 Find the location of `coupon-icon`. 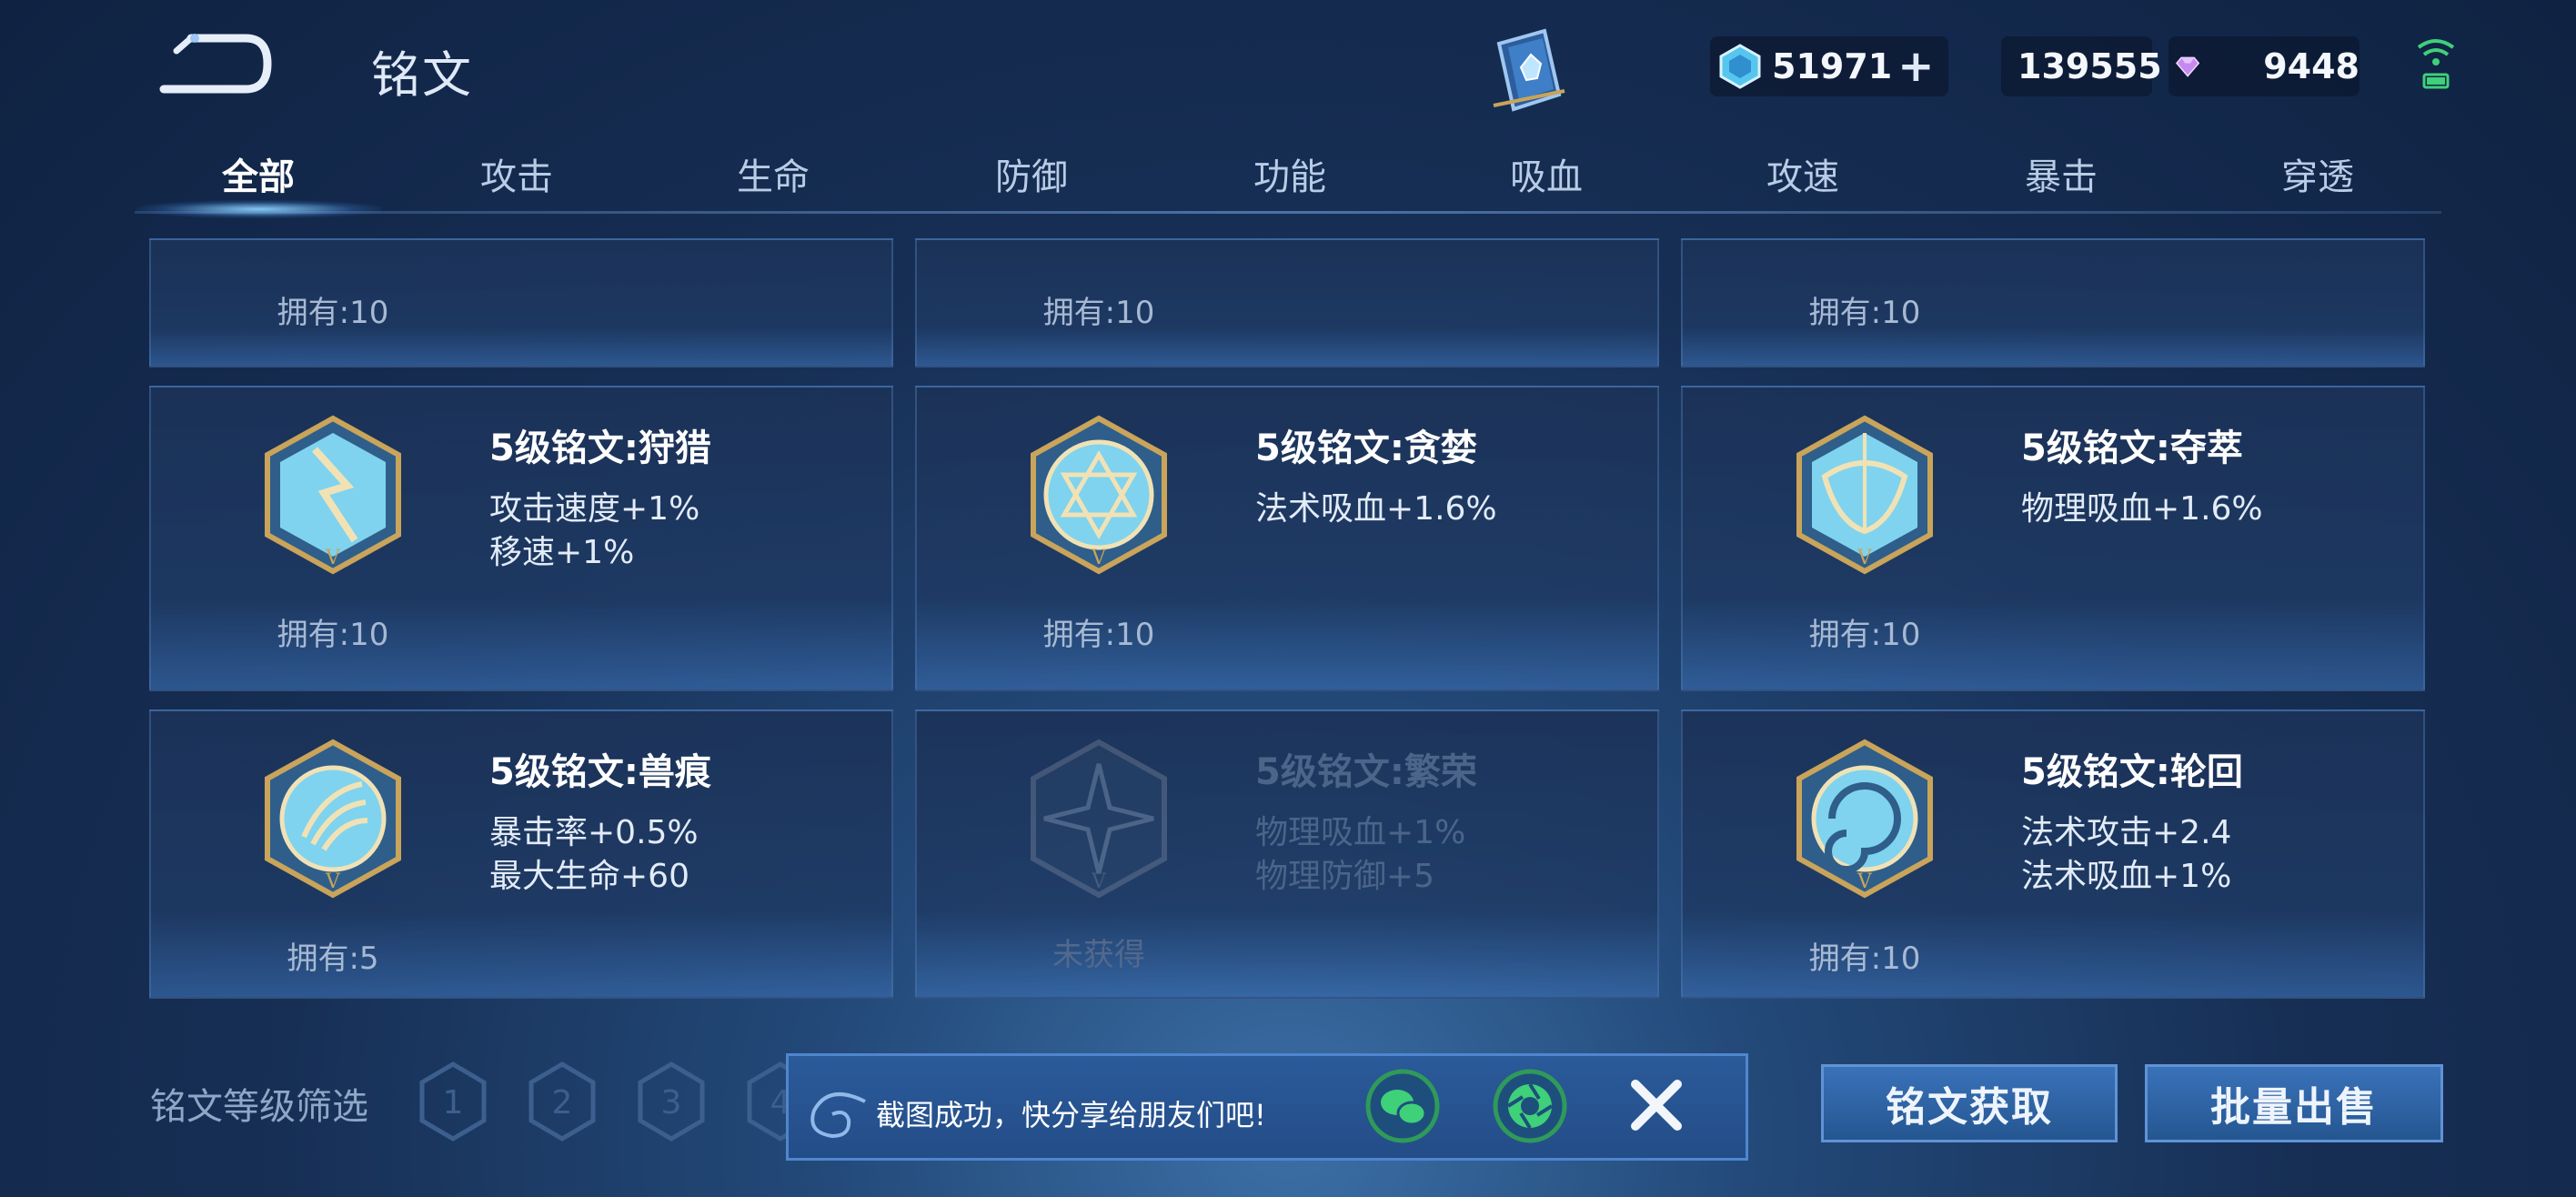

coupon-icon is located at coordinates (1740, 66).